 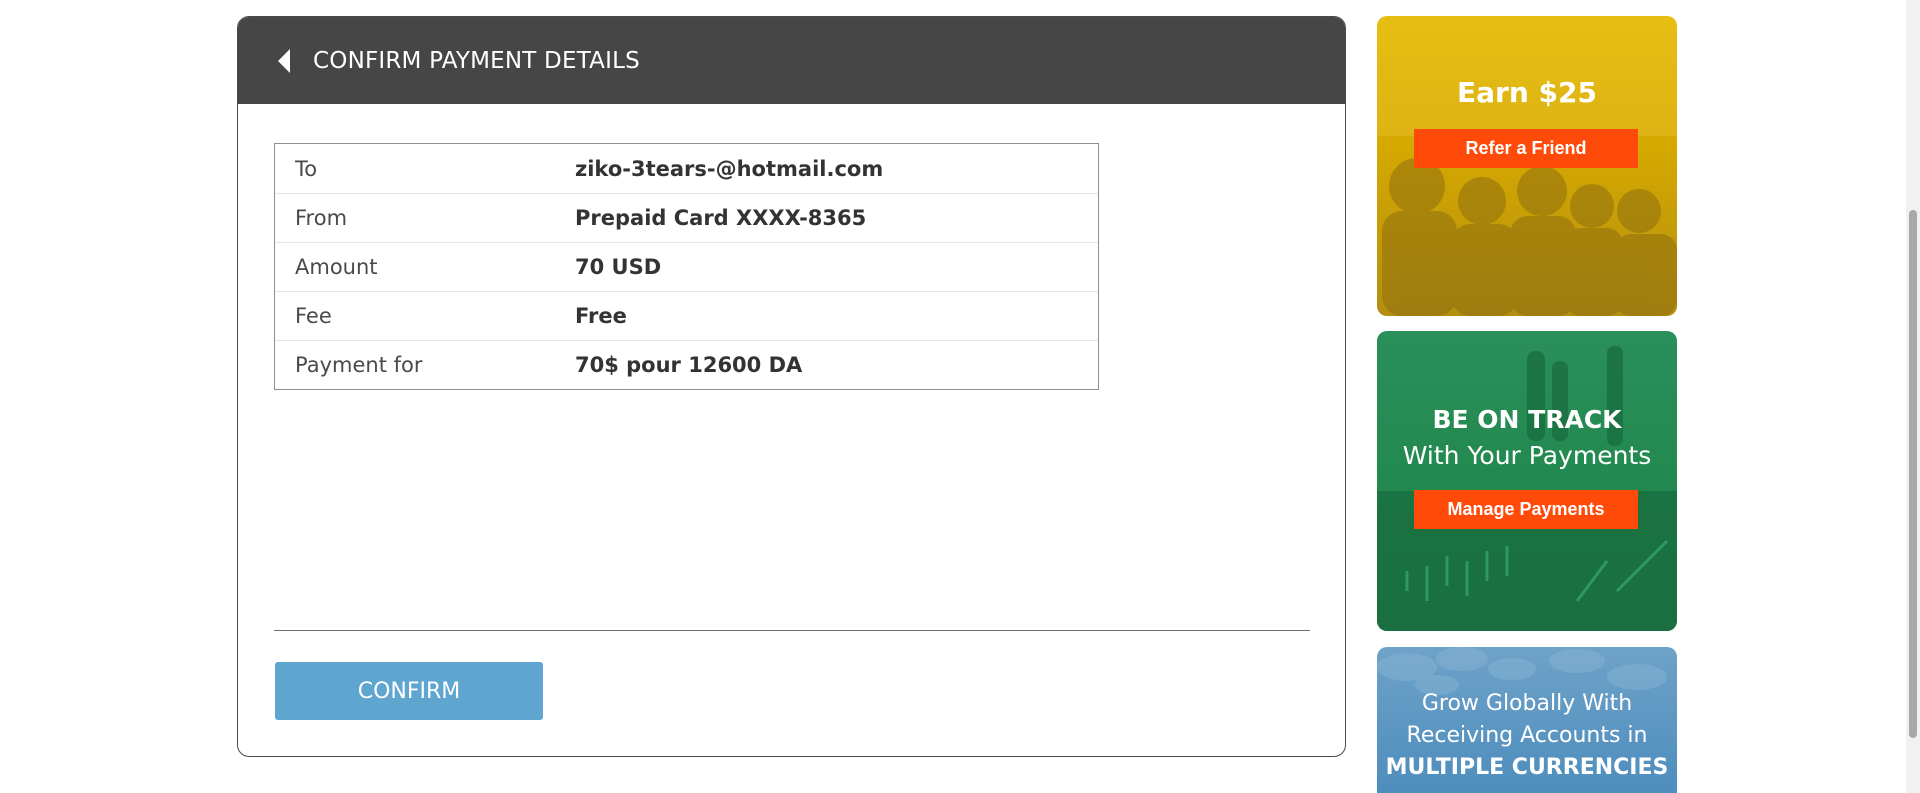 What do you see at coordinates (689, 365) in the screenshot?
I see `detail-value: 70$ pour 12600 DA` at bounding box center [689, 365].